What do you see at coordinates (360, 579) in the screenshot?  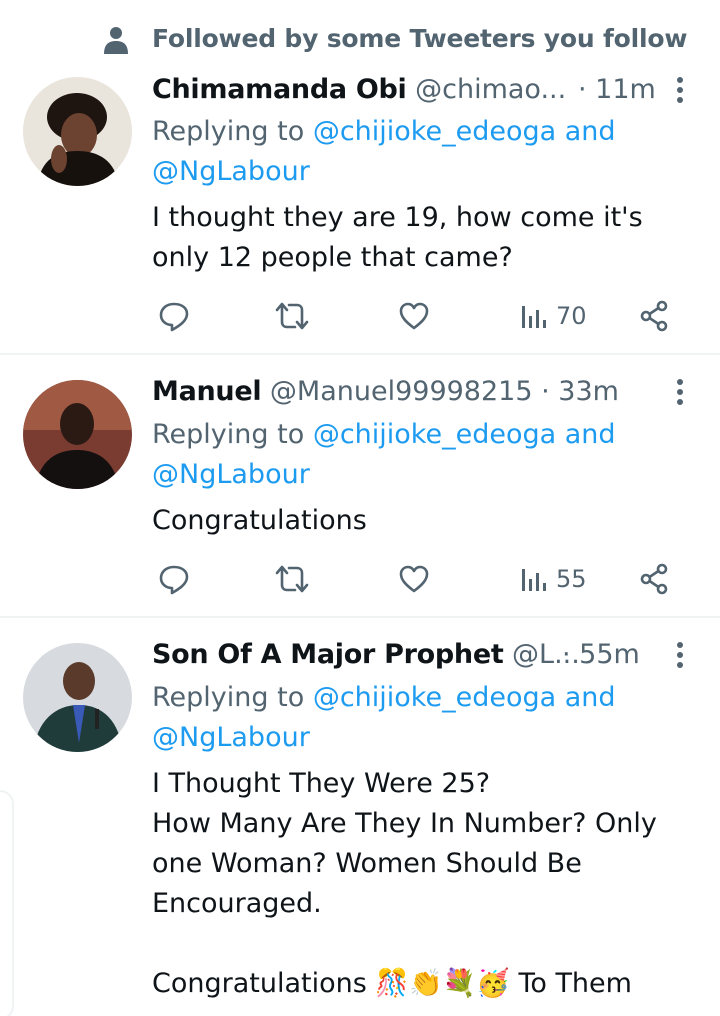 I see `tweet-actions: 55` at bounding box center [360, 579].